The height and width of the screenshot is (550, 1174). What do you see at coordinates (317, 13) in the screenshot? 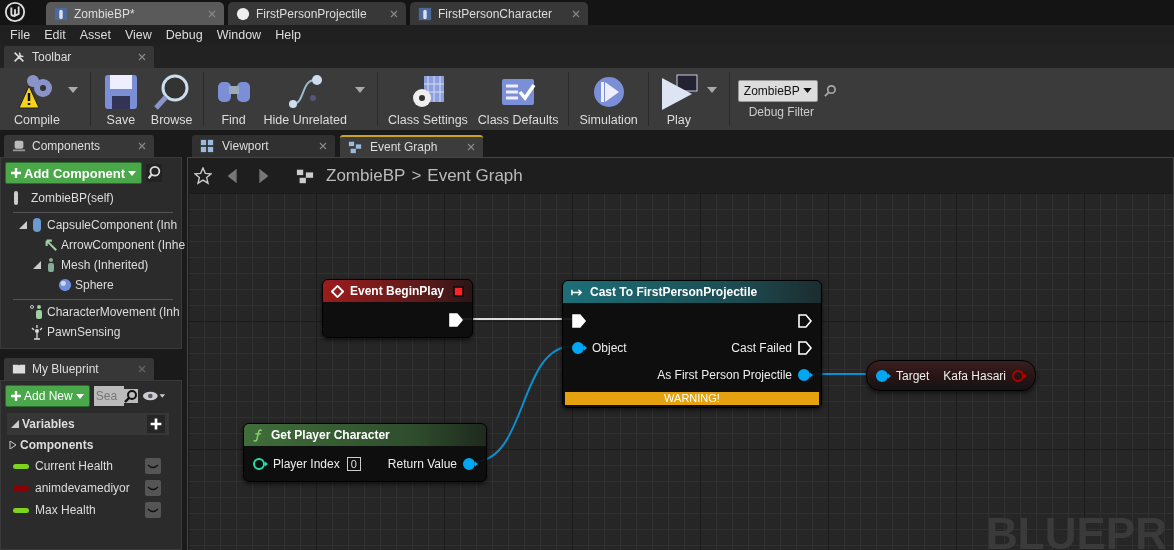
I see `document-tab: FirstPersonProjectile` at bounding box center [317, 13].